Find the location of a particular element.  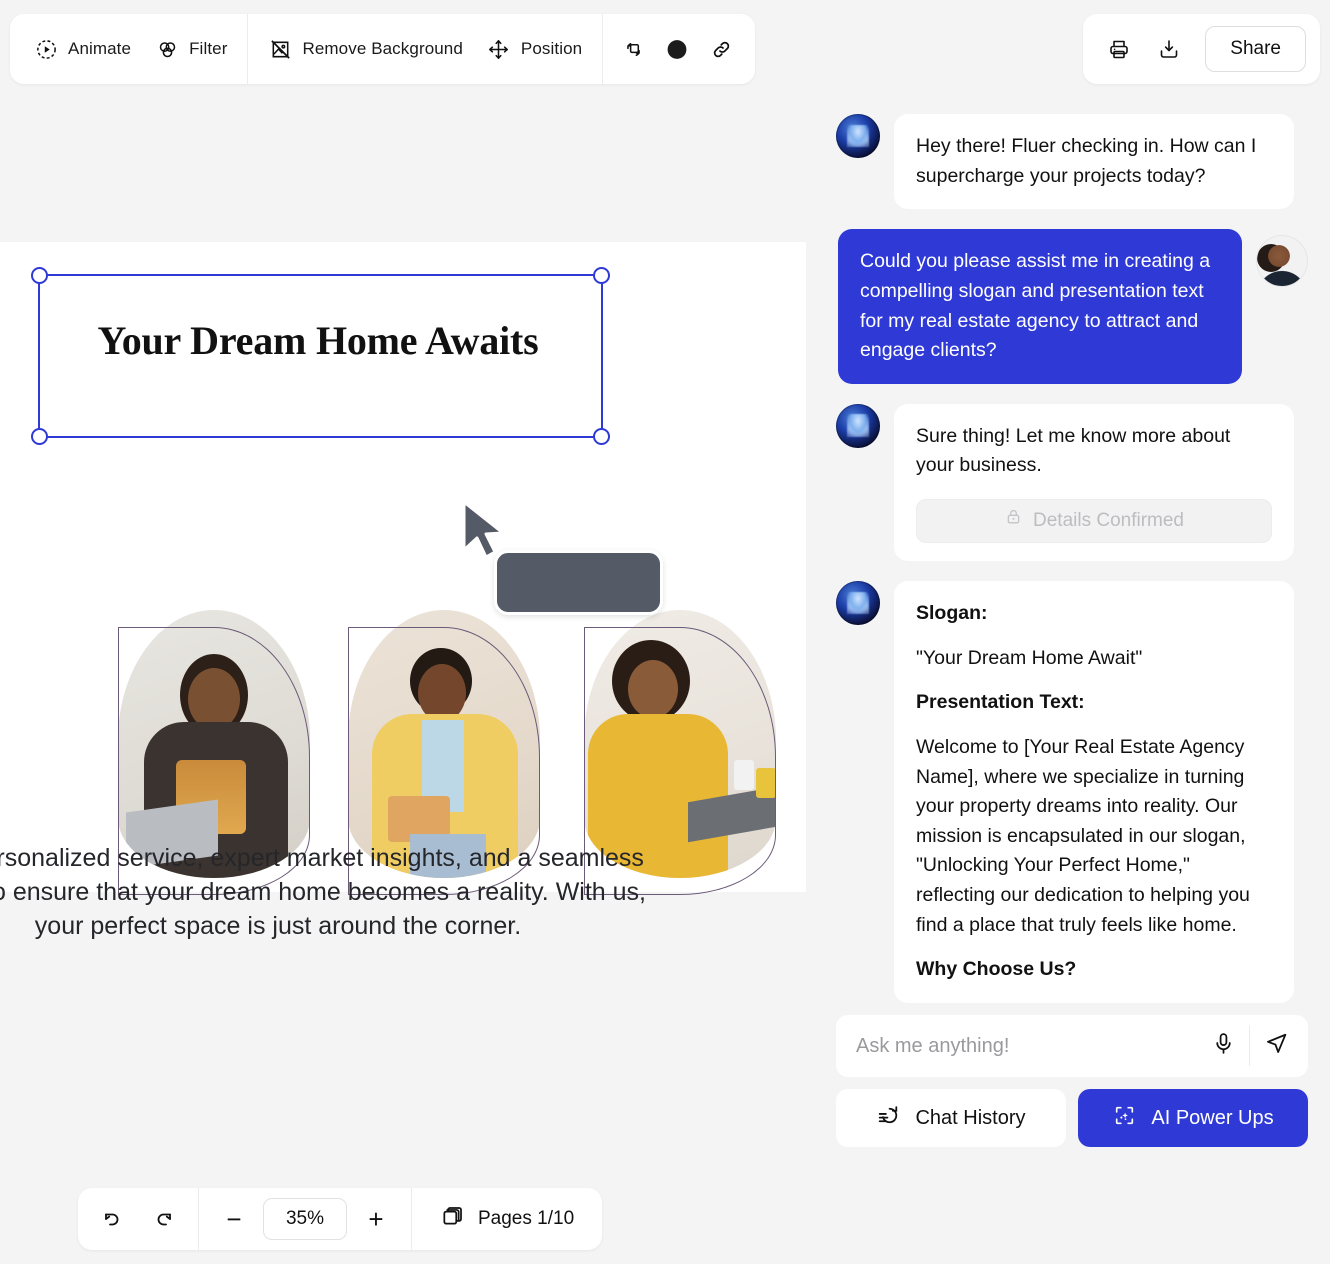

zoom-out-button: − is located at coordinates (234, 1219).